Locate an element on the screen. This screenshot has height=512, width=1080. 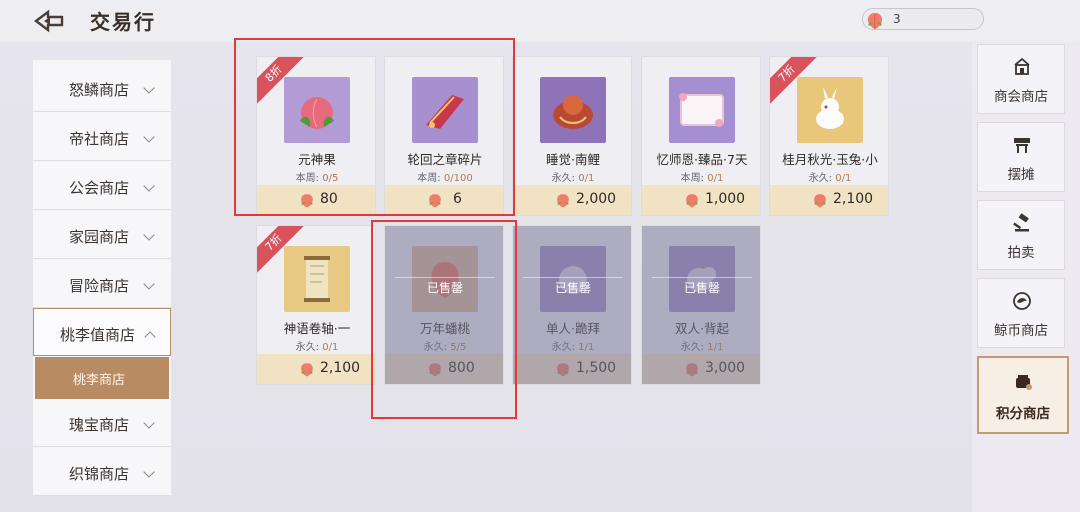
points-shop-icon is located at coordinates (1024, 382).